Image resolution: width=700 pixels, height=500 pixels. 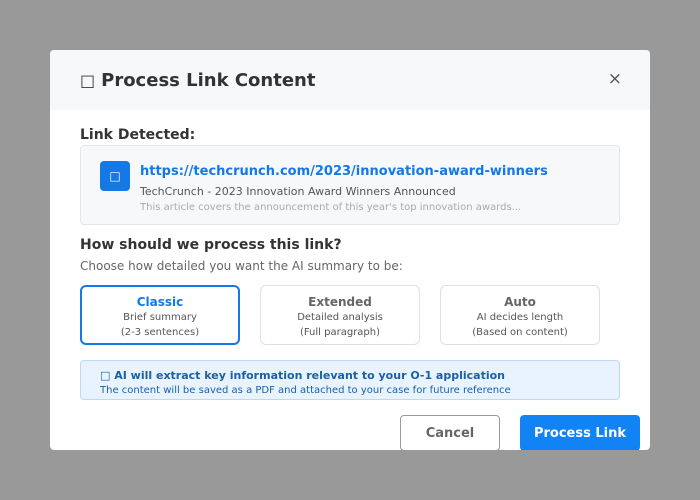 I want to click on info-icon: □, so click(x=105, y=375).